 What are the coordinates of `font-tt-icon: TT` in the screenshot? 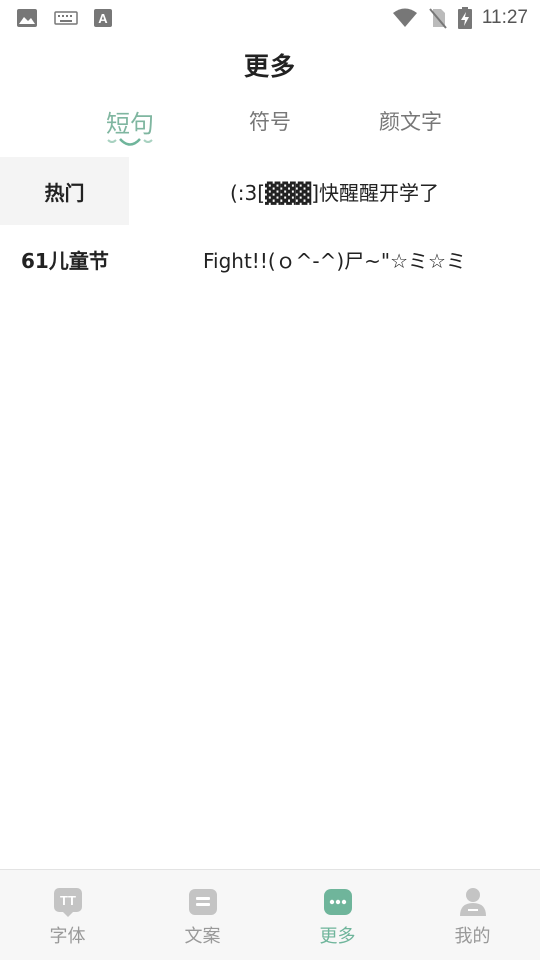 It's located at (67, 902).